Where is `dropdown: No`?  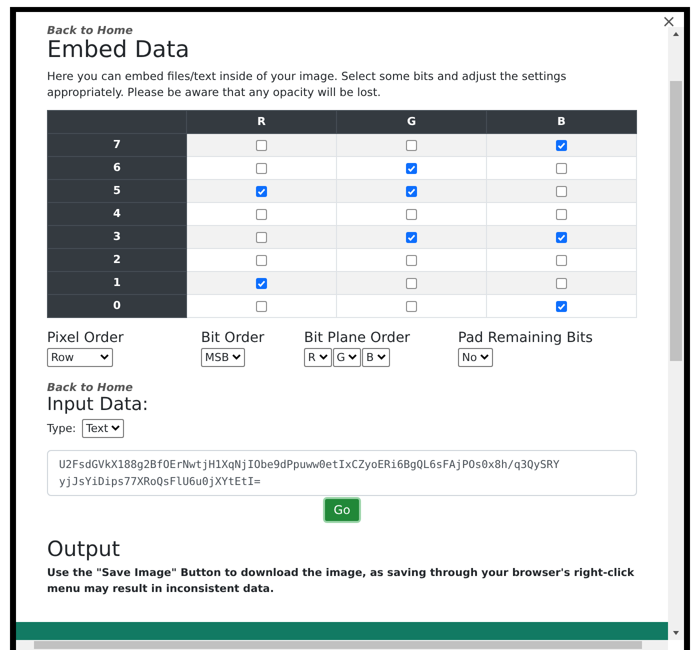 dropdown: No is located at coordinates (475, 357).